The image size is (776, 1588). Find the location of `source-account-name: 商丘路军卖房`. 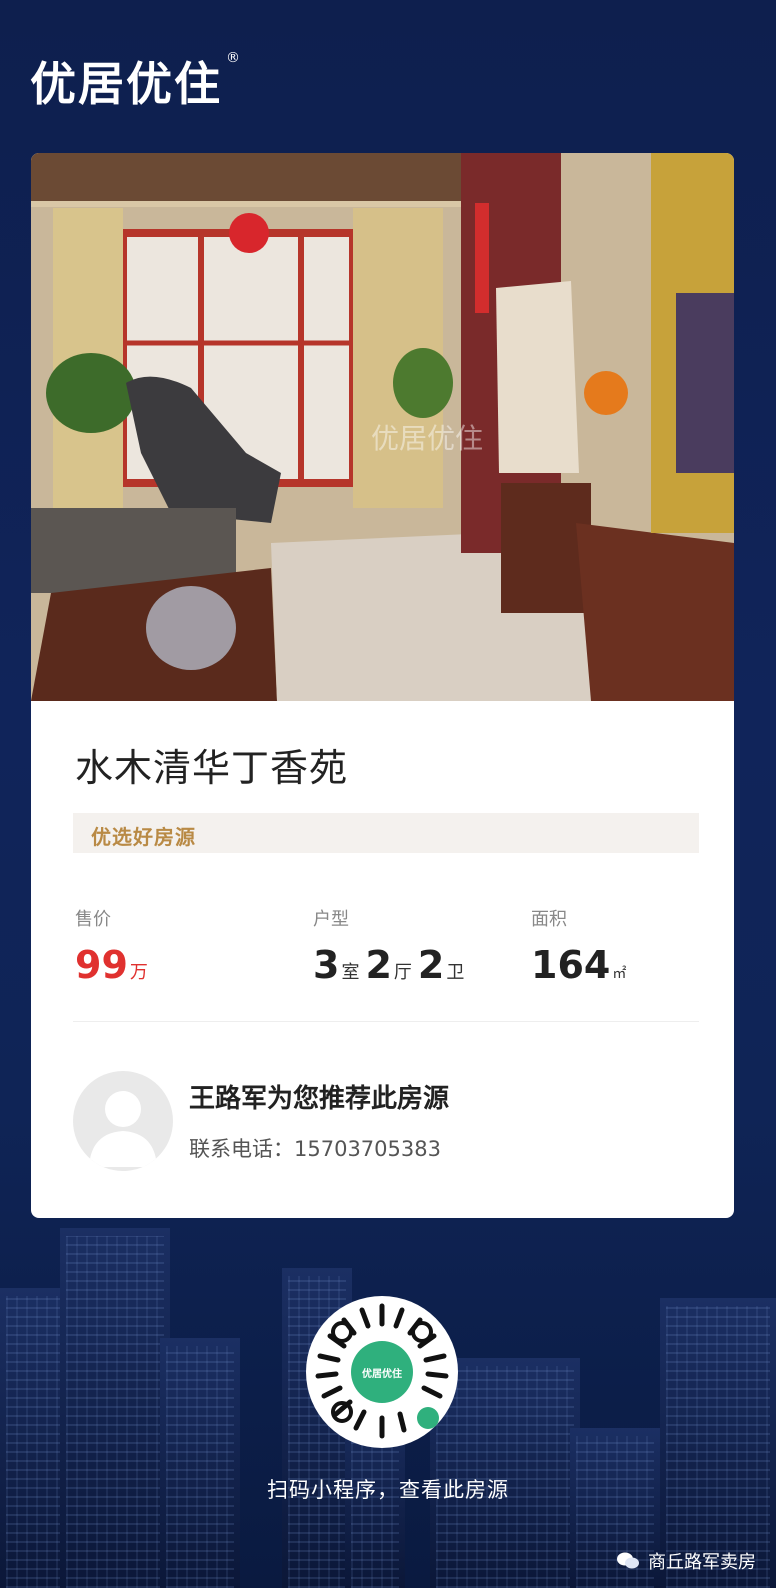

source-account-name: 商丘路军卖房 is located at coordinates (702, 1562).